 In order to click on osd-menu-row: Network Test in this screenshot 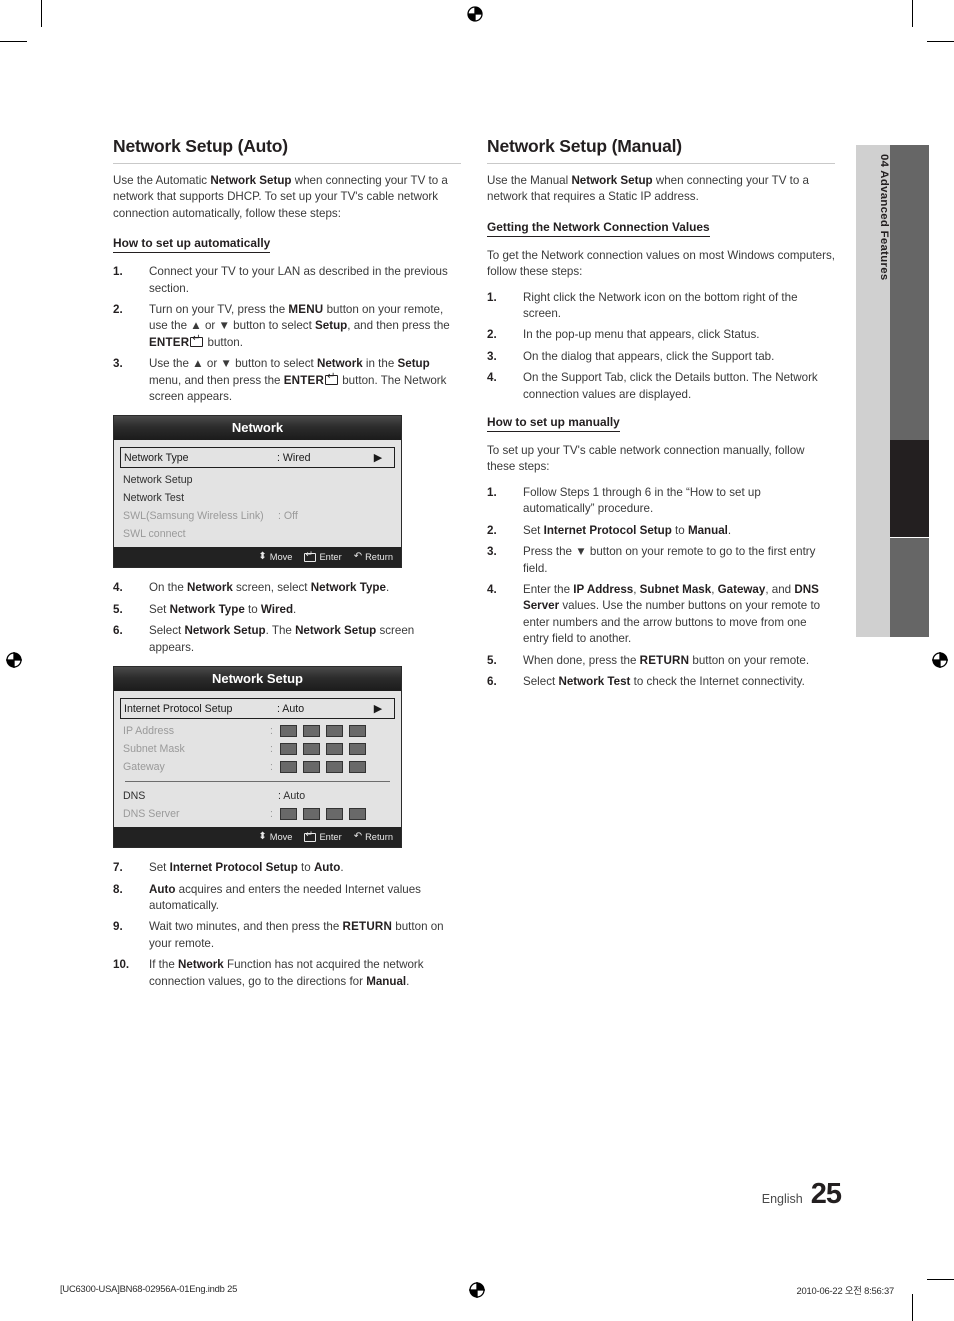, I will do `click(257, 498)`.